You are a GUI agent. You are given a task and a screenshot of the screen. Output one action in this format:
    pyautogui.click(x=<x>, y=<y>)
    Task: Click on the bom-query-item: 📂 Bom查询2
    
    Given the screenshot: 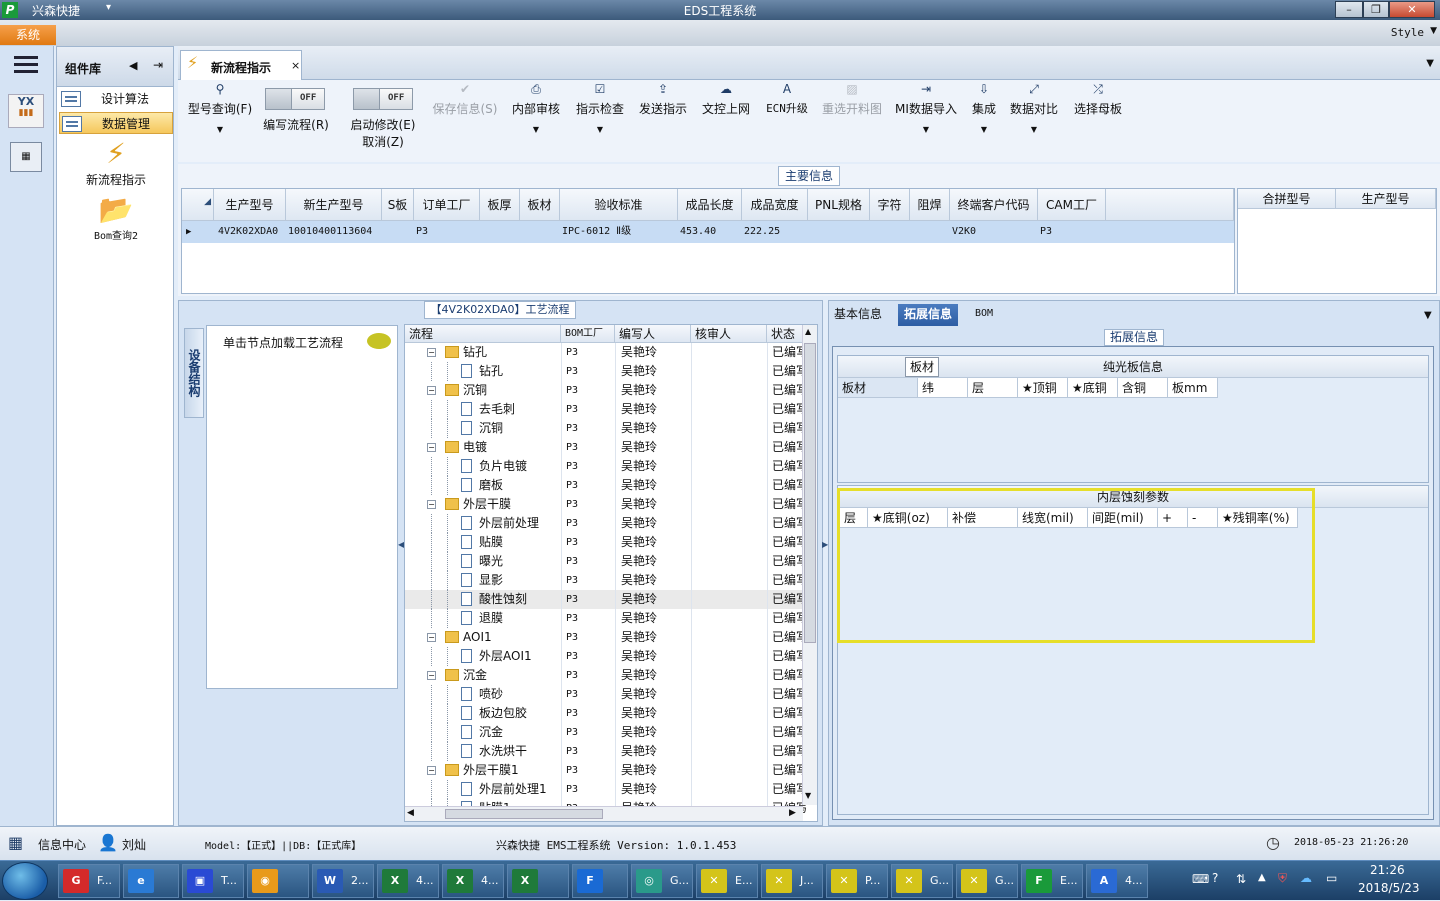 What is the action you would take?
    pyautogui.click(x=116, y=217)
    